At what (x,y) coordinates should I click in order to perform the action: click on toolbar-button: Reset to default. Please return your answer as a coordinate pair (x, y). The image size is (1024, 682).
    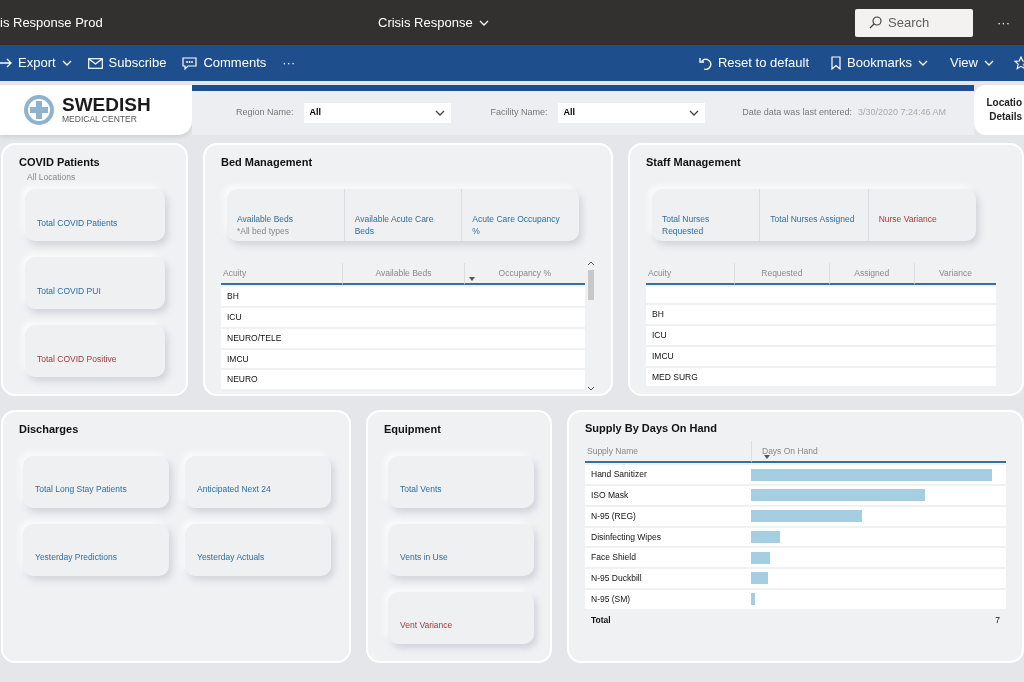
    Looking at the image, I should click on (753, 63).